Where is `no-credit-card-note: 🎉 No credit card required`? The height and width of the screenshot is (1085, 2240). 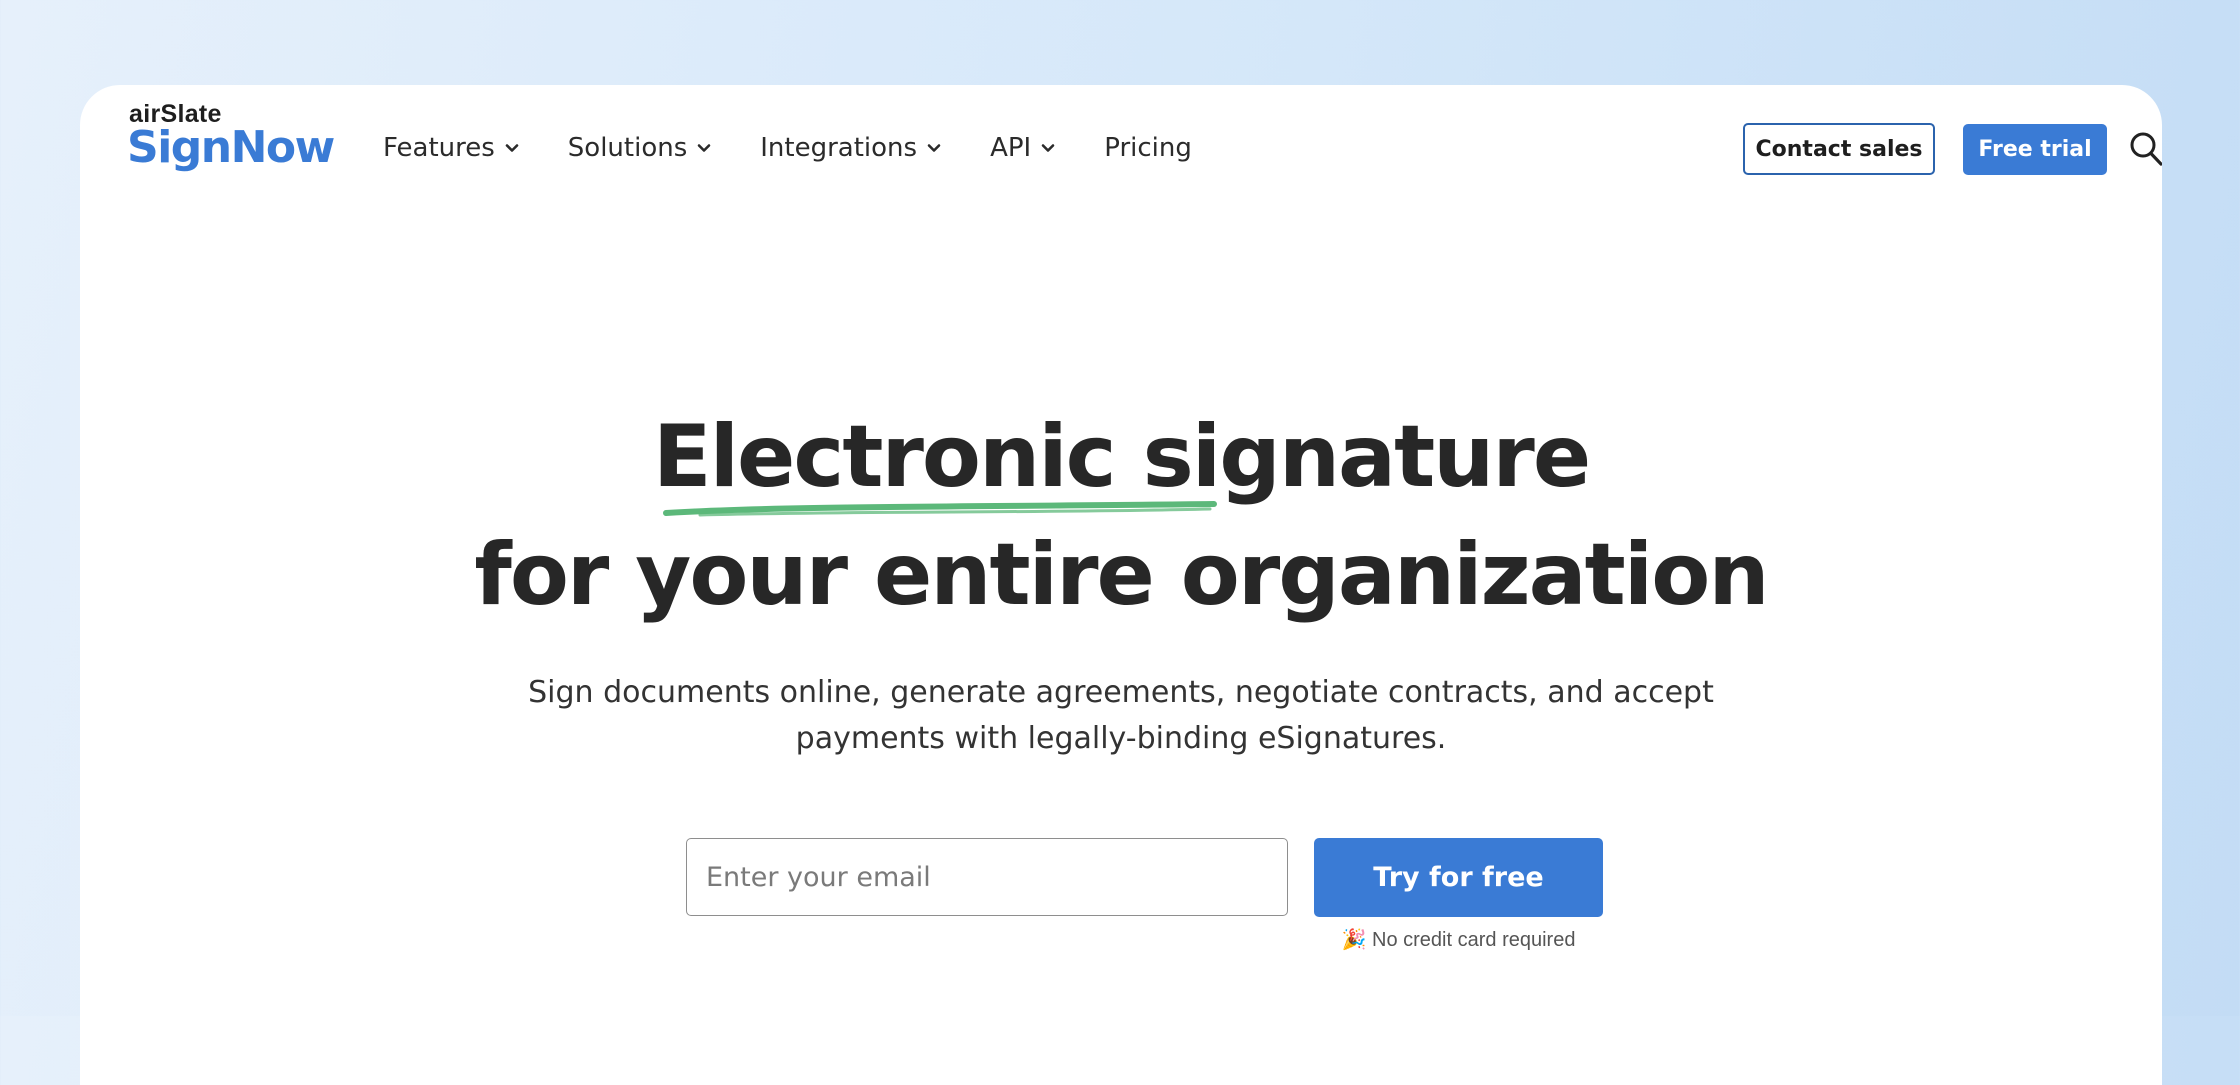 no-credit-card-note: 🎉 No credit card required is located at coordinates (1458, 939).